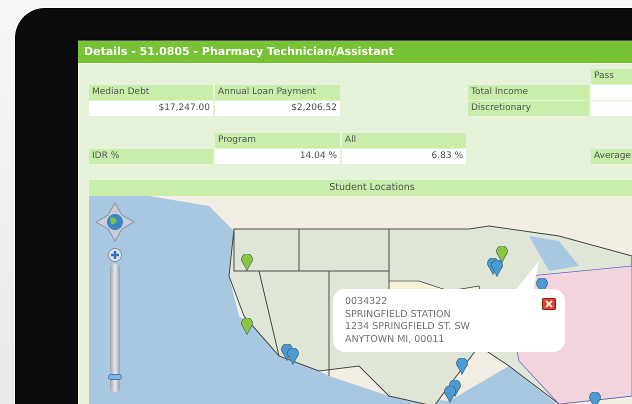 Image resolution: width=632 pixels, height=404 pixels. What do you see at coordinates (394, 340) in the screenshot?
I see `address-line: ANYTOWN MI, 00011` at bounding box center [394, 340].